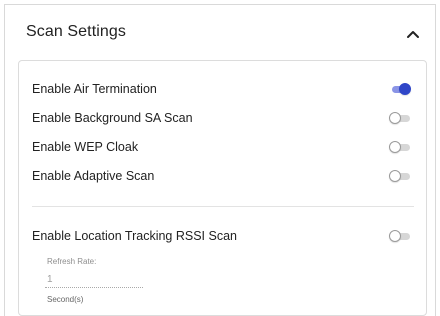 The height and width of the screenshot is (316, 440). What do you see at coordinates (222, 148) in the screenshot?
I see `toggle-row-wep-cloak: Enable WEP Cloak` at bounding box center [222, 148].